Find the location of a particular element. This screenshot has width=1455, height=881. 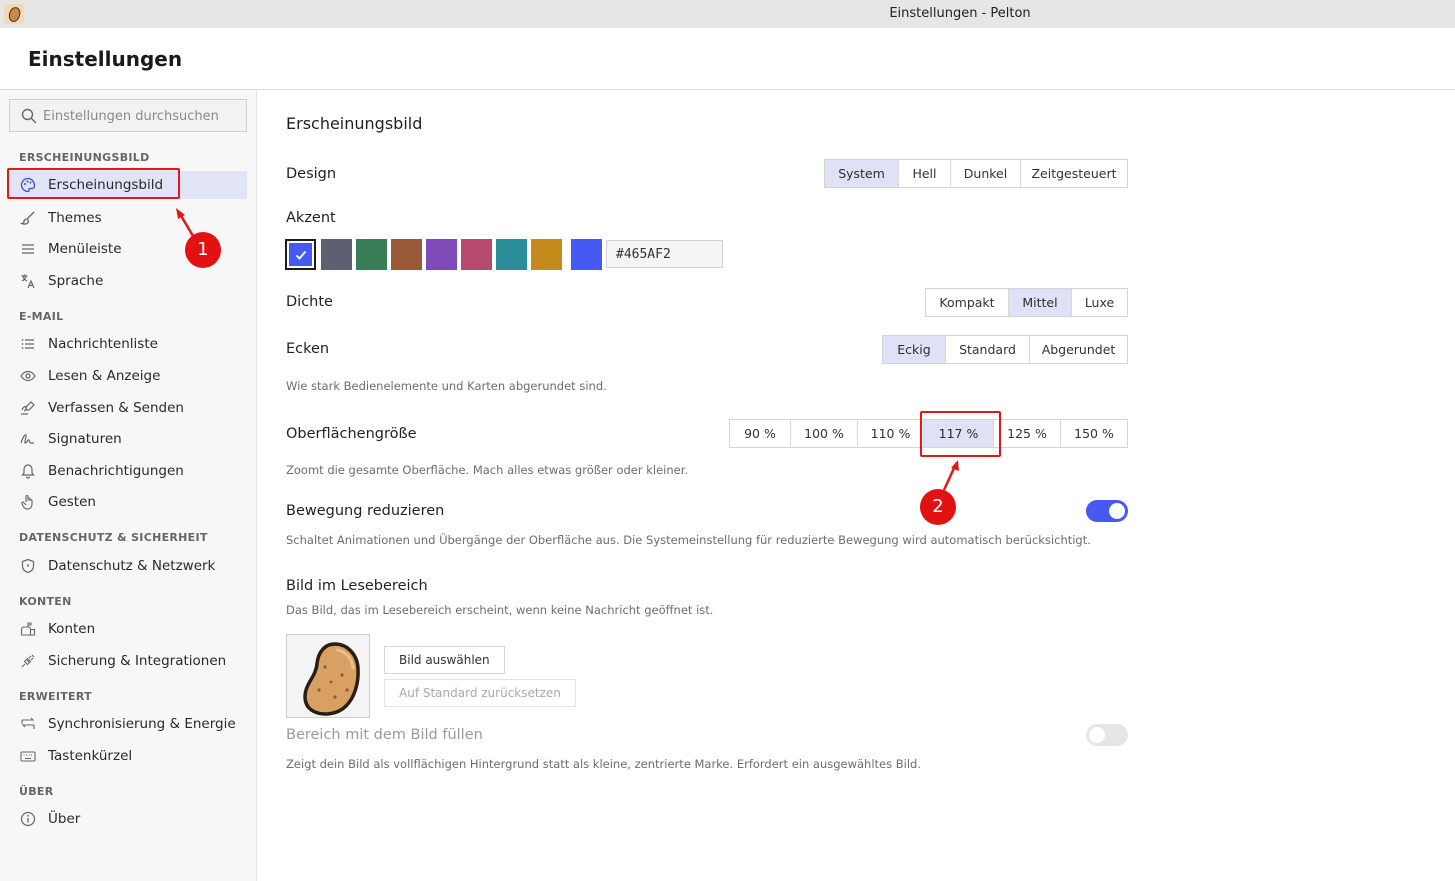

sidebar-item-notifications: Benachrichtigungen is located at coordinates (128, 471).